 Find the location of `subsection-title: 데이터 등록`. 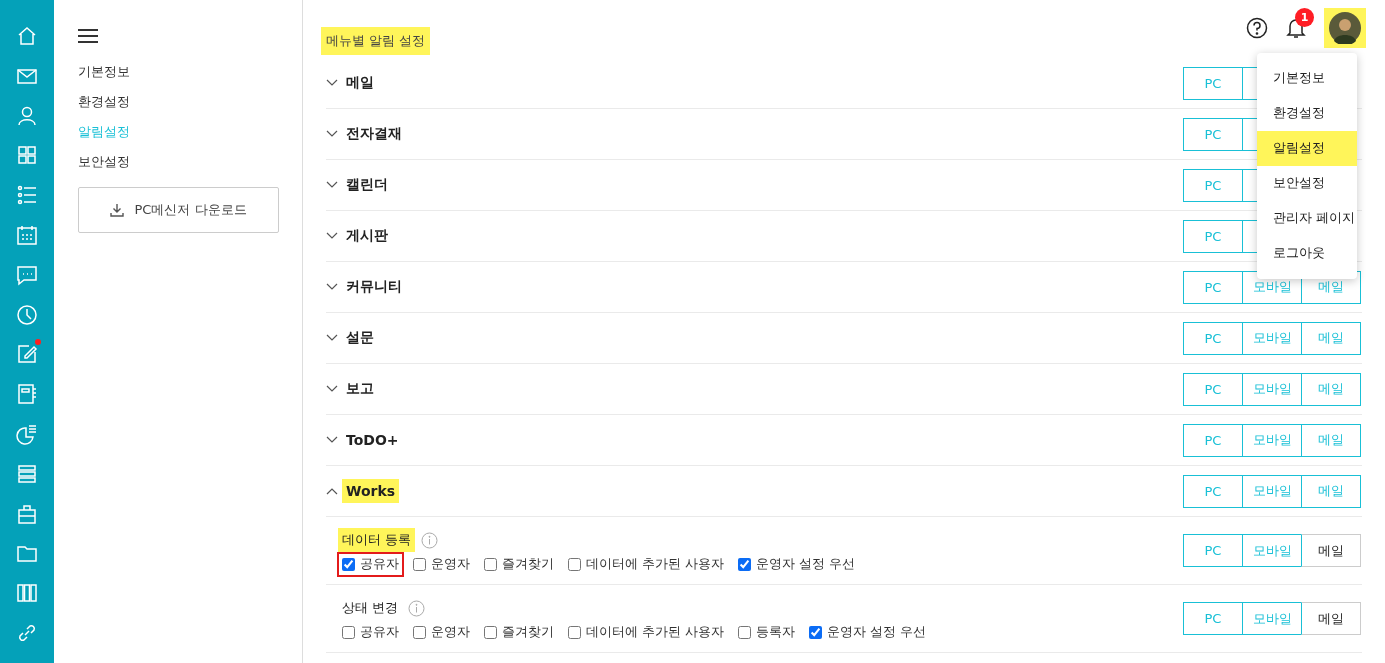

subsection-title: 데이터 등록 is located at coordinates (377, 540).